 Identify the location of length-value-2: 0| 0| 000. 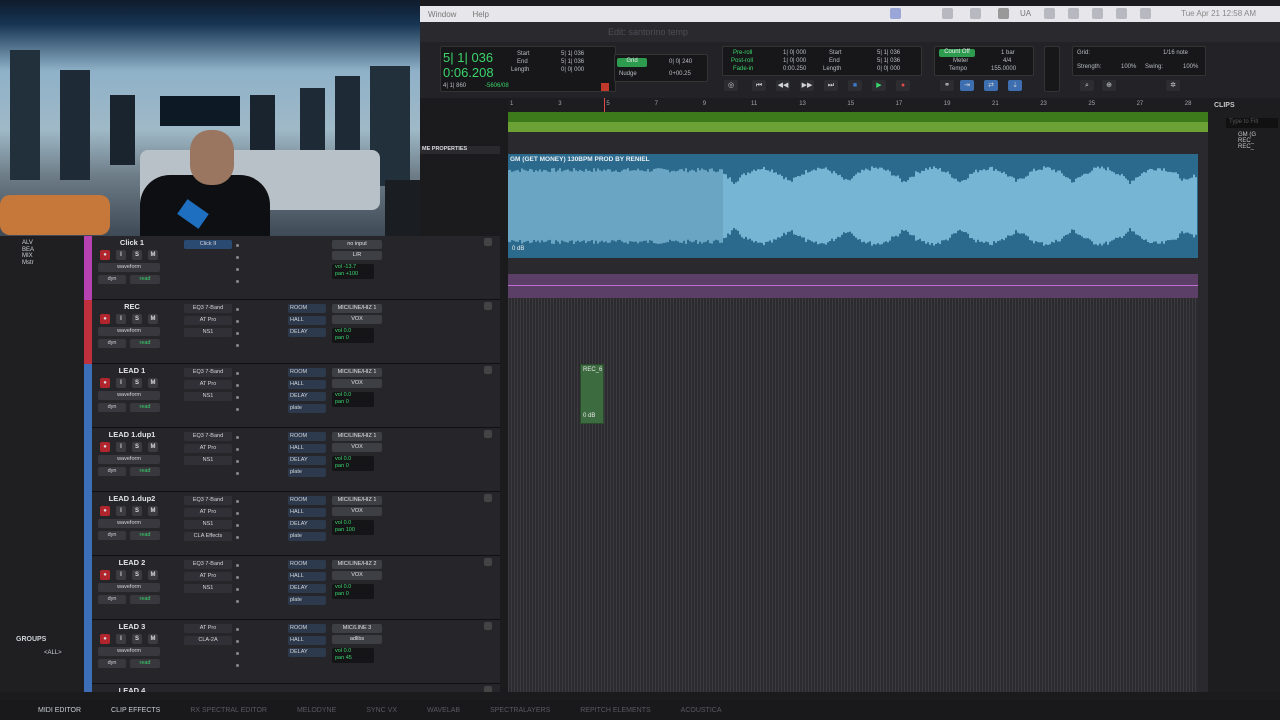
(888, 69).